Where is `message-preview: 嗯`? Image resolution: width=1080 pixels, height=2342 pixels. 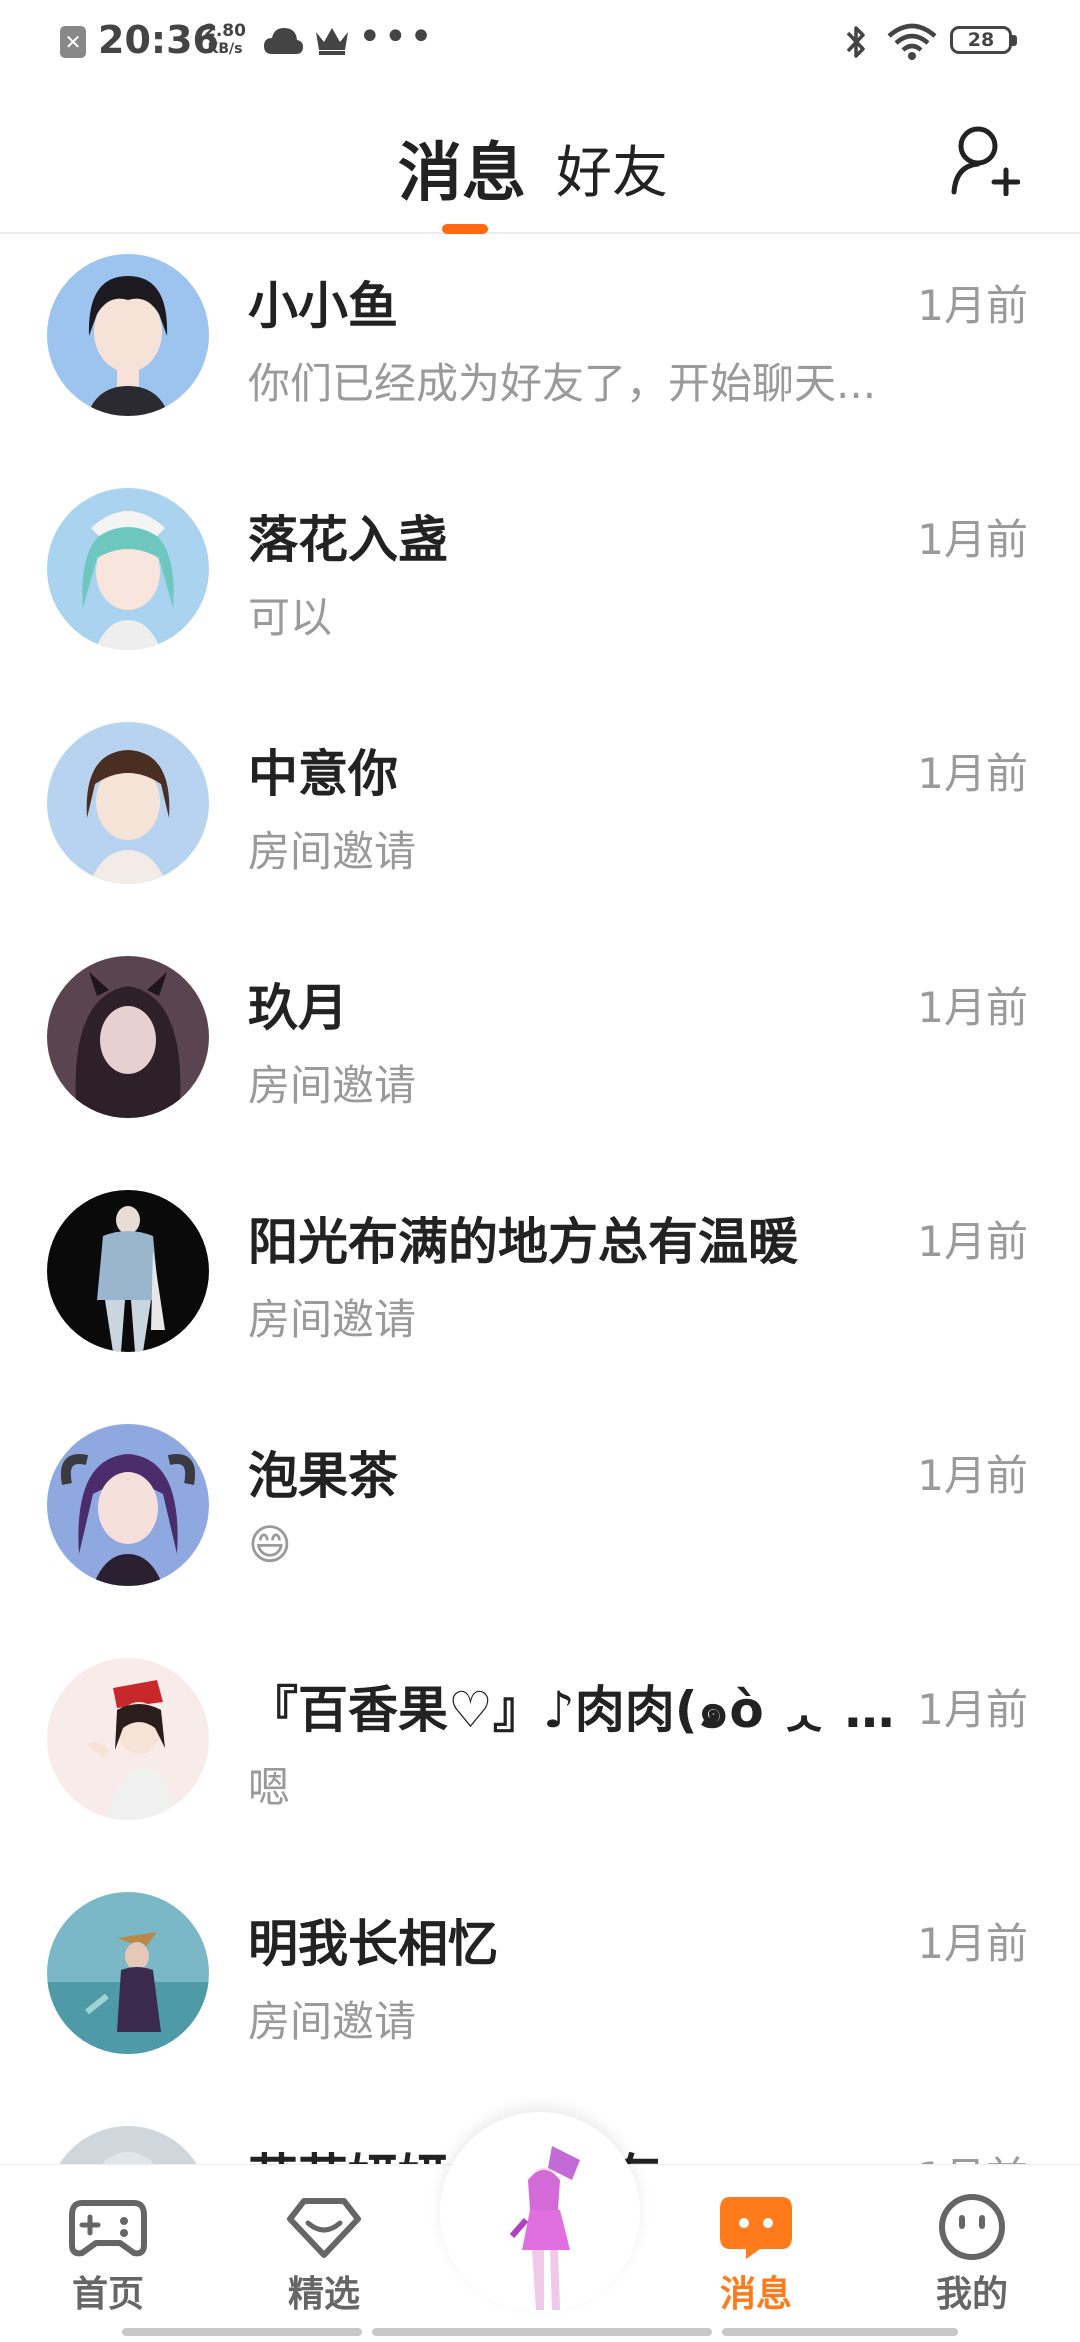
message-preview: 嗯 is located at coordinates (269, 1787).